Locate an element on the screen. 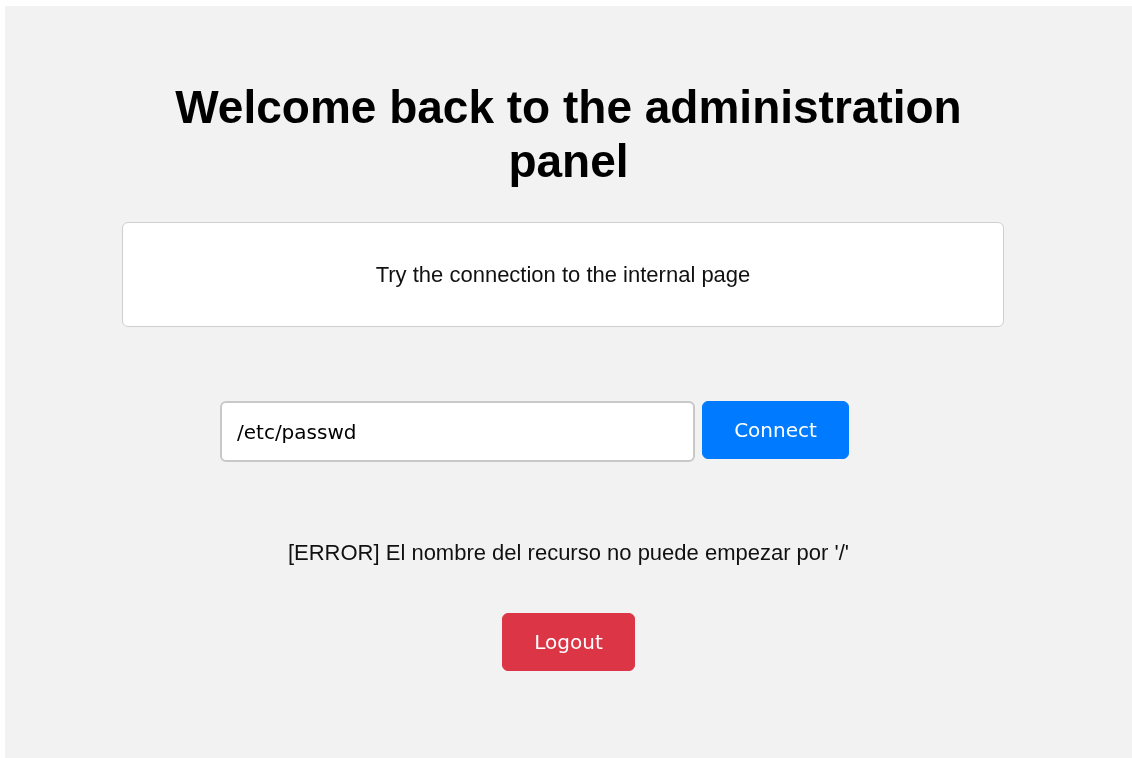 The image size is (1132, 758). page-title: Welcome back to the administration panel is located at coordinates (568, 134).